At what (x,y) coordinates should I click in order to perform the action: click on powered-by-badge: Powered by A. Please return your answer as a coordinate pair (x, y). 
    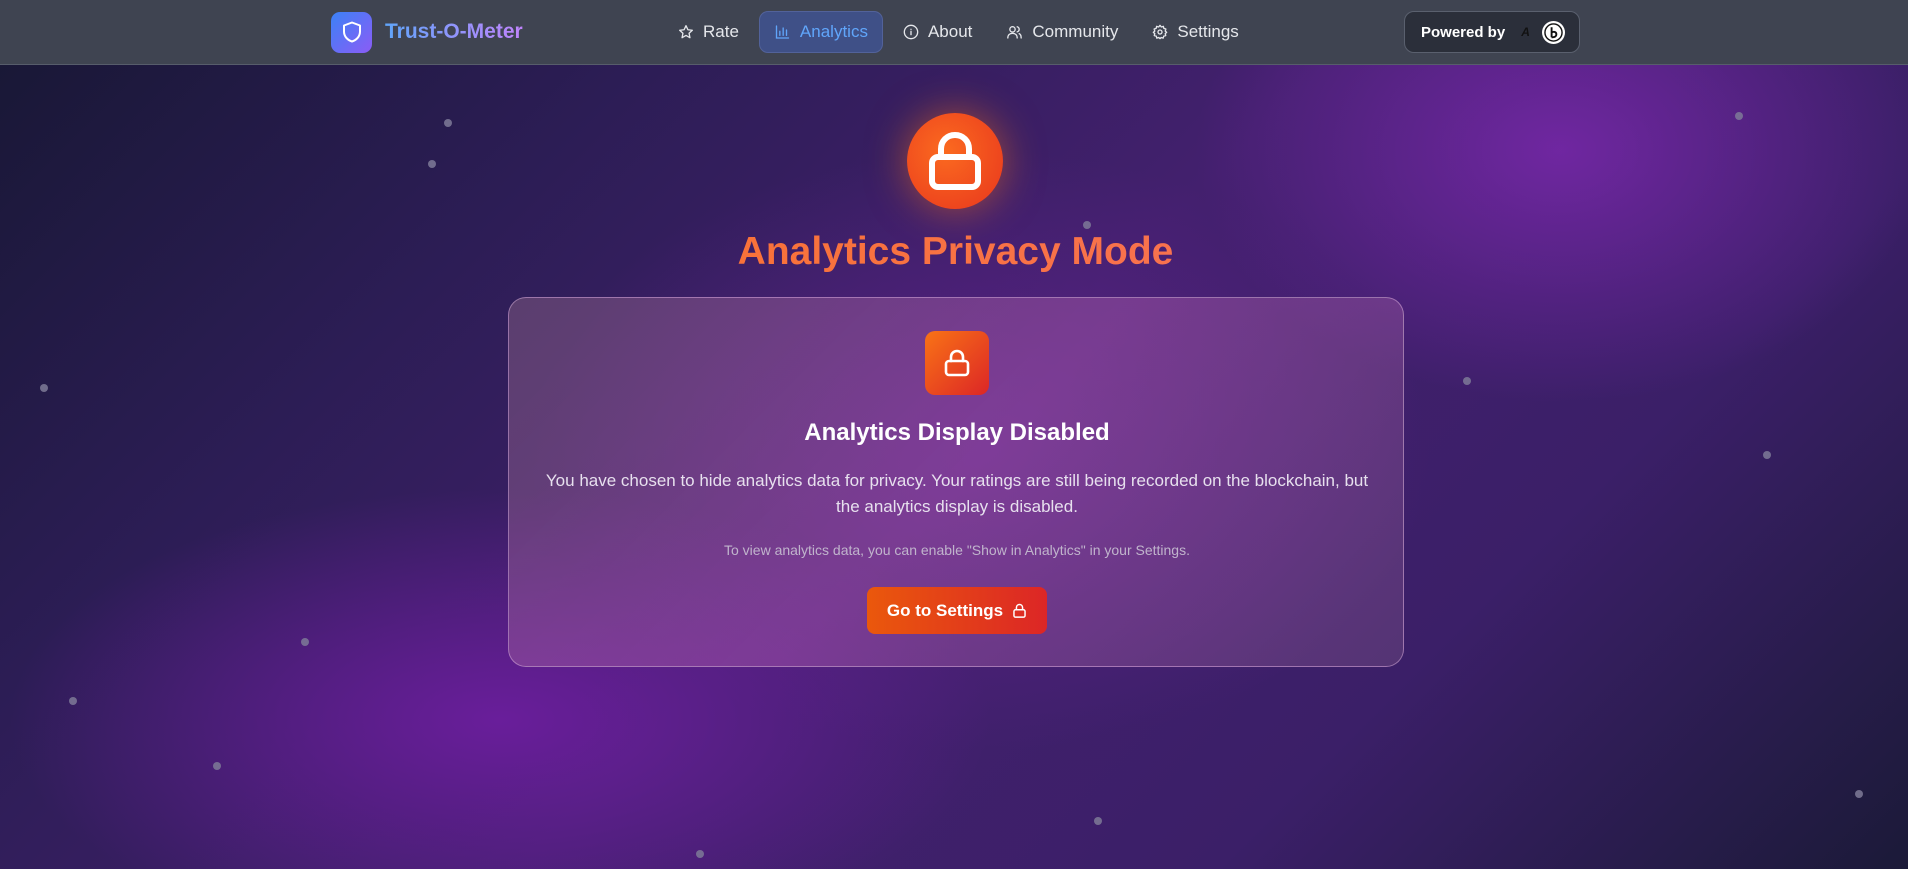
    Looking at the image, I should click on (1492, 32).